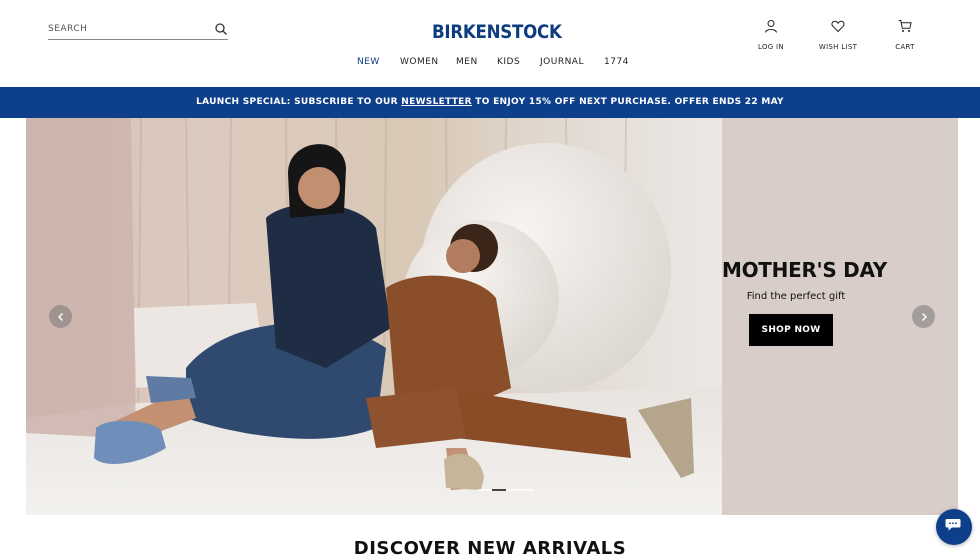  I want to click on nav-item-journal: JOURNAL, so click(562, 62).